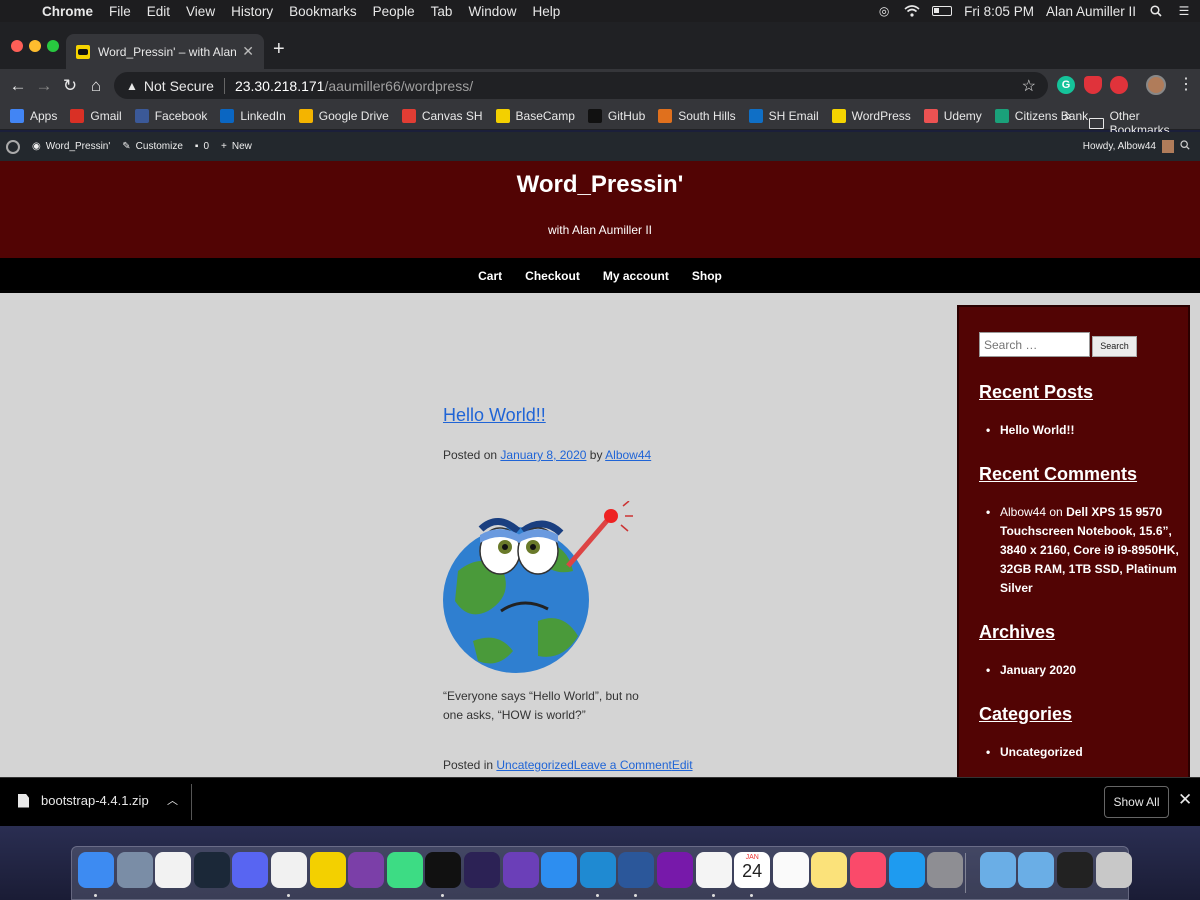  What do you see at coordinates (200, 11) in the screenshot?
I see `menu-view: View` at bounding box center [200, 11].